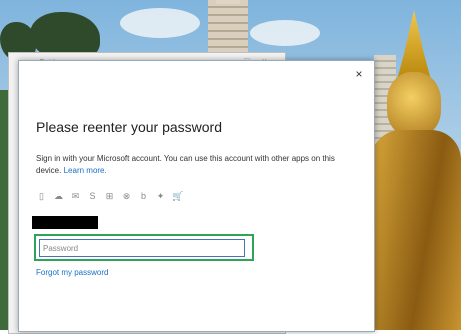 This screenshot has height=334, width=461. What do you see at coordinates (178, 196) in the screenshot?
I see `store-icon: 🛒` at bounding box center [178, 196].